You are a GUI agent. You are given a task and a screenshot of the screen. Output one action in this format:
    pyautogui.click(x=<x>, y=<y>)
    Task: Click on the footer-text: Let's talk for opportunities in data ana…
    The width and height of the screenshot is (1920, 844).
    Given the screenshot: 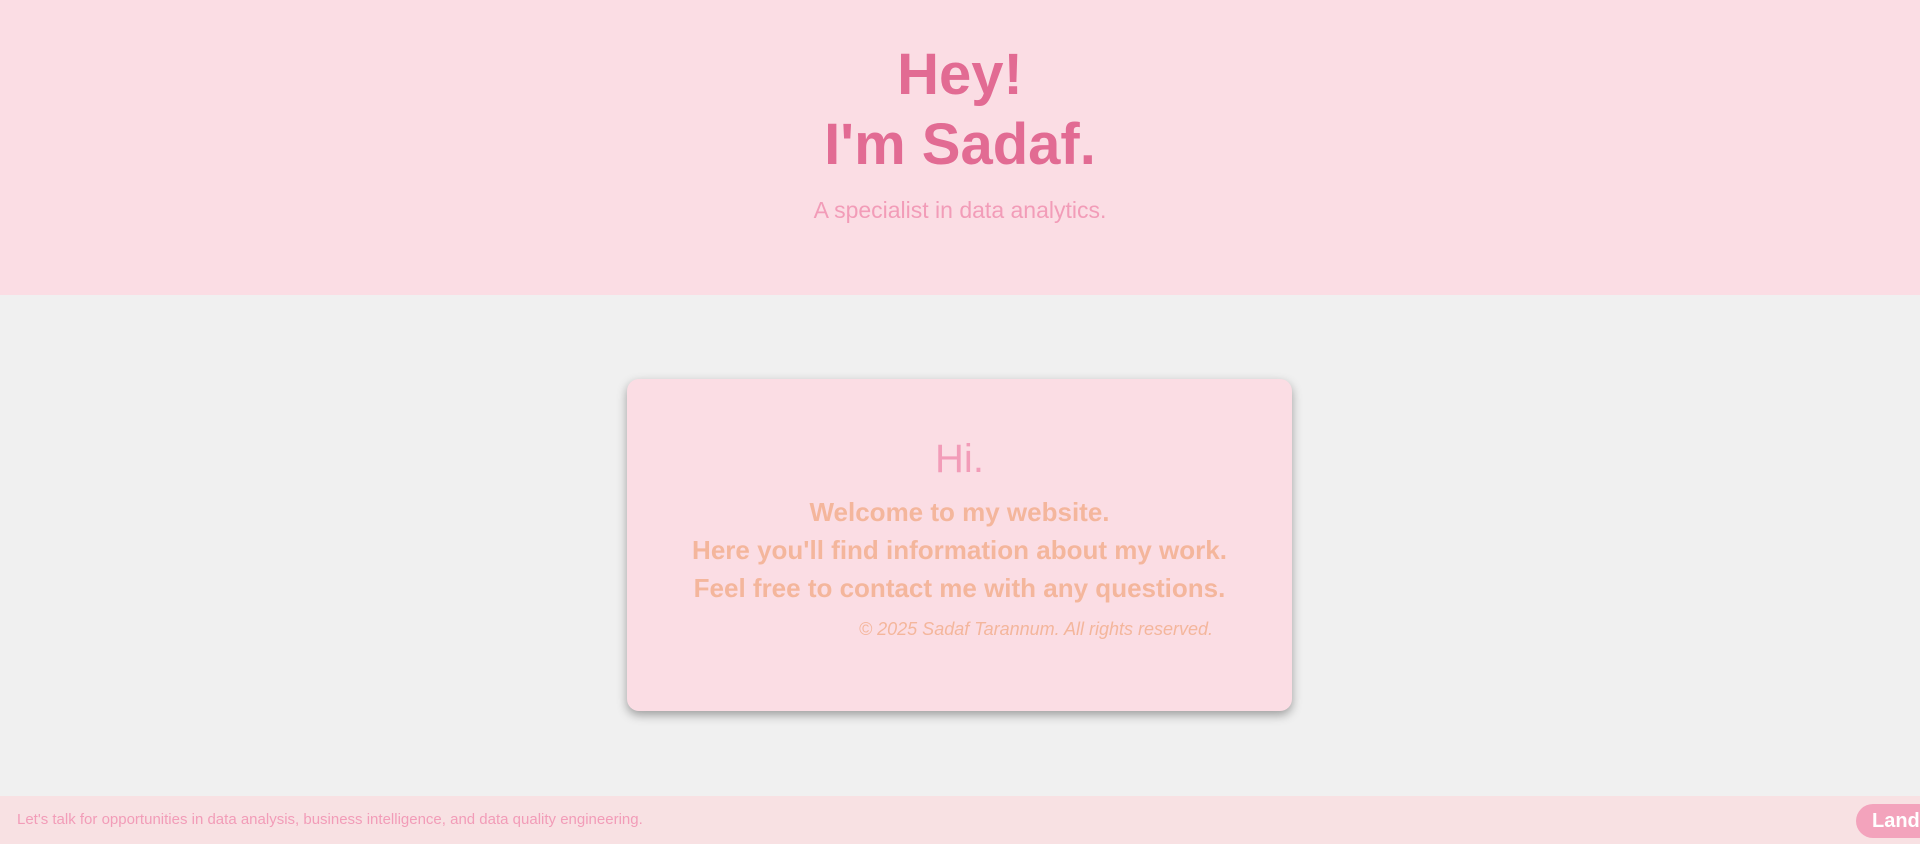 What is the action you would take?
    pyautogui.click(x=330, y=819)
    